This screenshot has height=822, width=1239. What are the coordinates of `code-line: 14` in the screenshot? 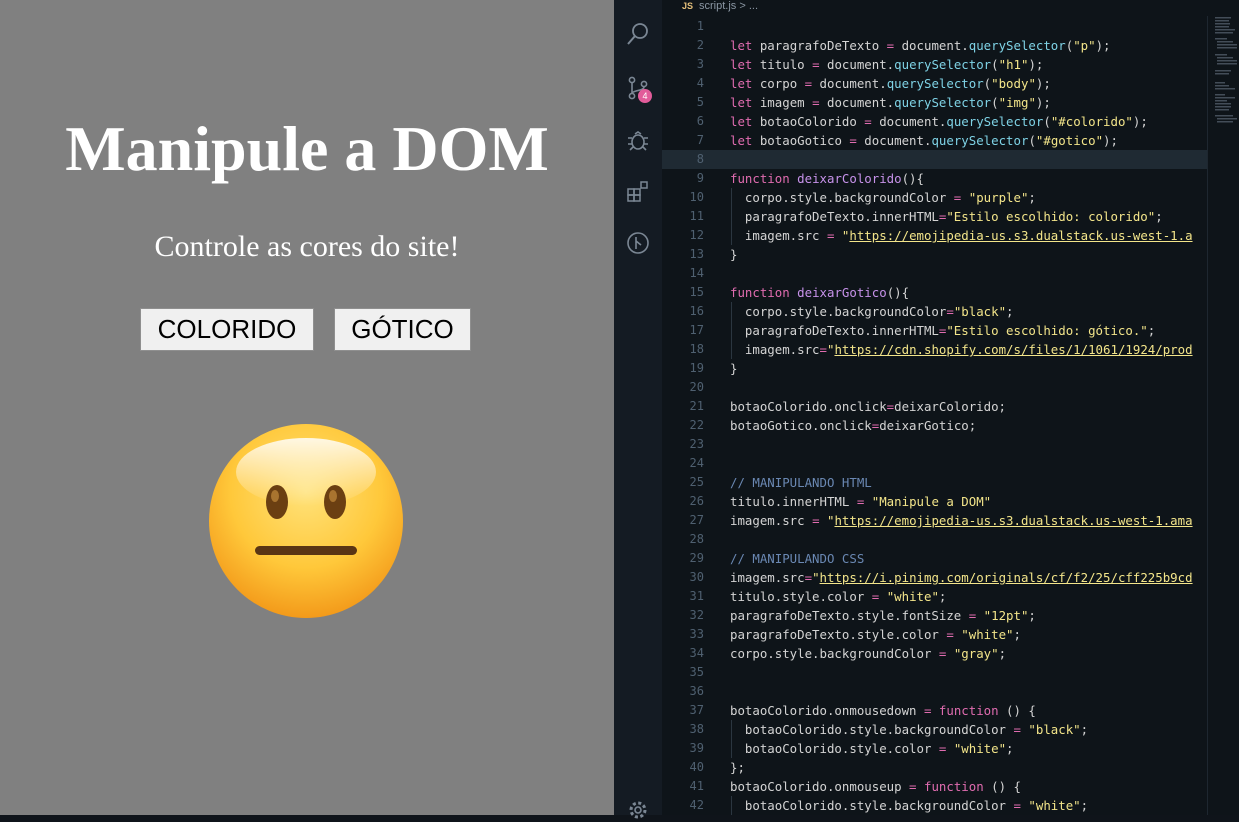 It's located at (934, 273).